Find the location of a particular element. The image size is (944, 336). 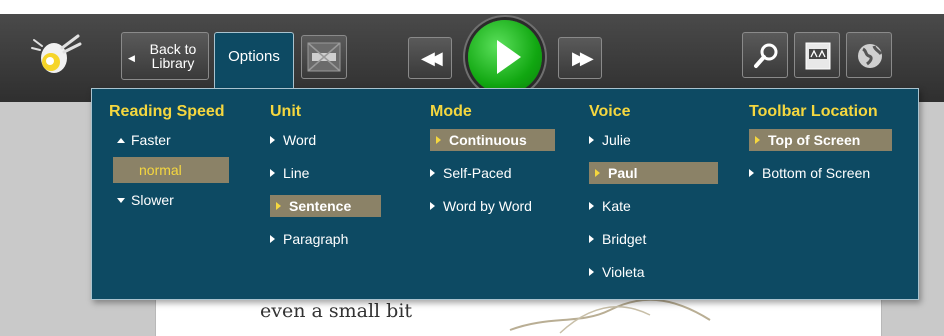

speed-slower-button: Slower is located at coordinates (173, 202).